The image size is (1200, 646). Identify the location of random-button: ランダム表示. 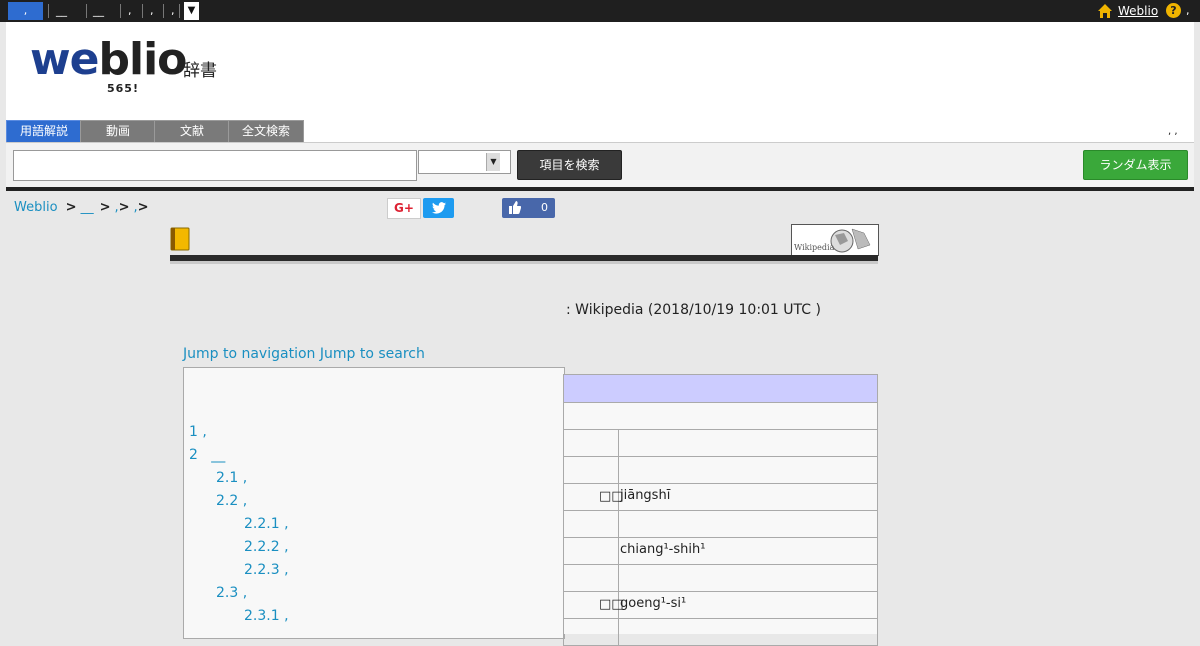
(1135, 165).